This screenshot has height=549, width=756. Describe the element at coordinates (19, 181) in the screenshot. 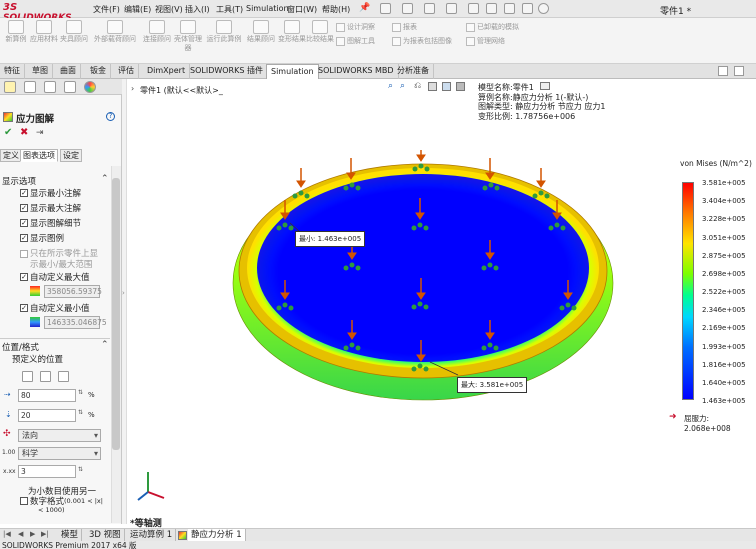

I see `section-display-options: 显示选项` at that location.